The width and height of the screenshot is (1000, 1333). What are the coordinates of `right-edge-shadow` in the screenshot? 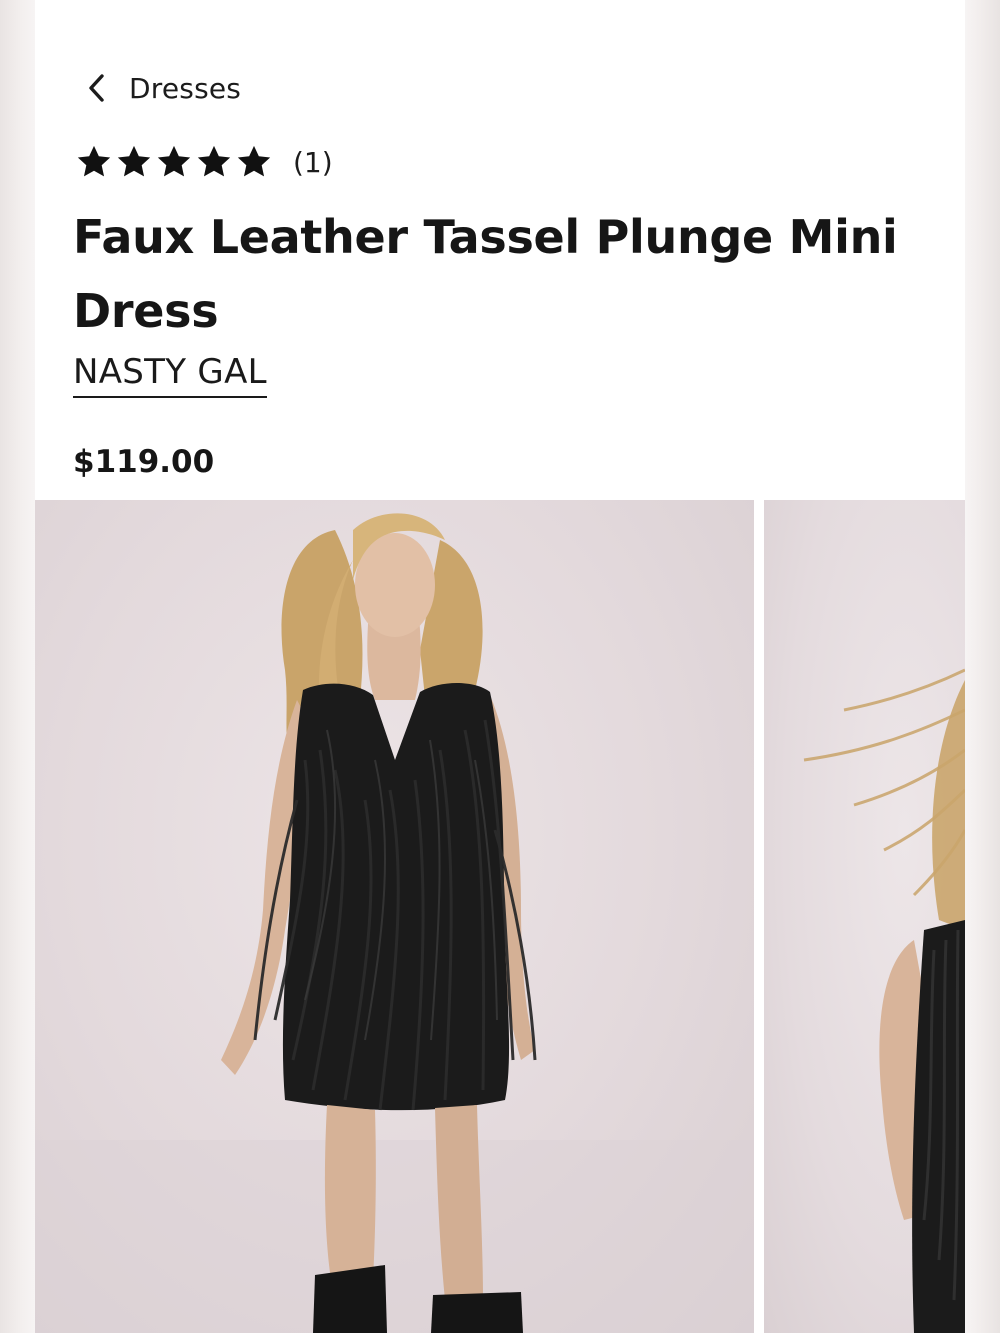 It's located at (982, 666).